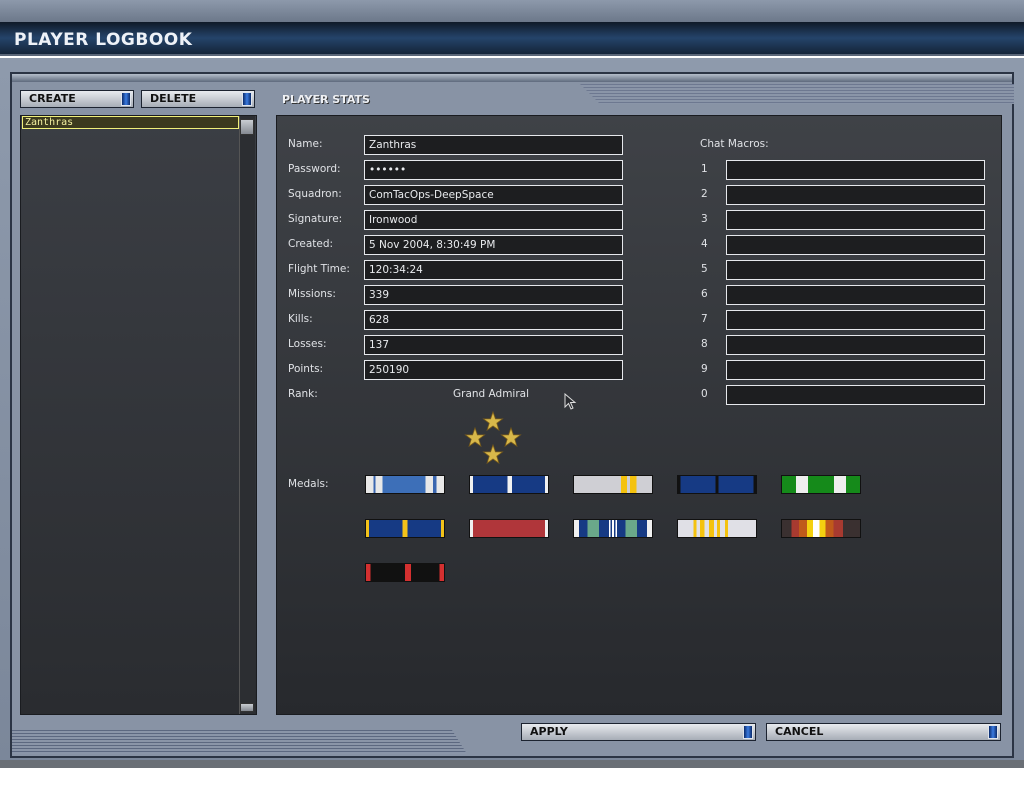 The width and height of the screenshot is (1024, 793). What do you see at coordinates (549, 731) in the screenshot?
I see `apply-label: APPLY` at bounding box center [549, 731].